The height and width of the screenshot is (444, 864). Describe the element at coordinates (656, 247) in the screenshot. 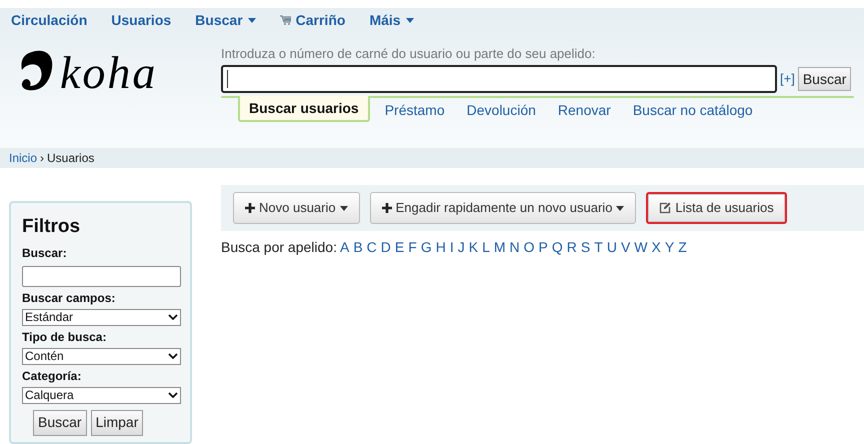

I see `letter-link: X` at that location.